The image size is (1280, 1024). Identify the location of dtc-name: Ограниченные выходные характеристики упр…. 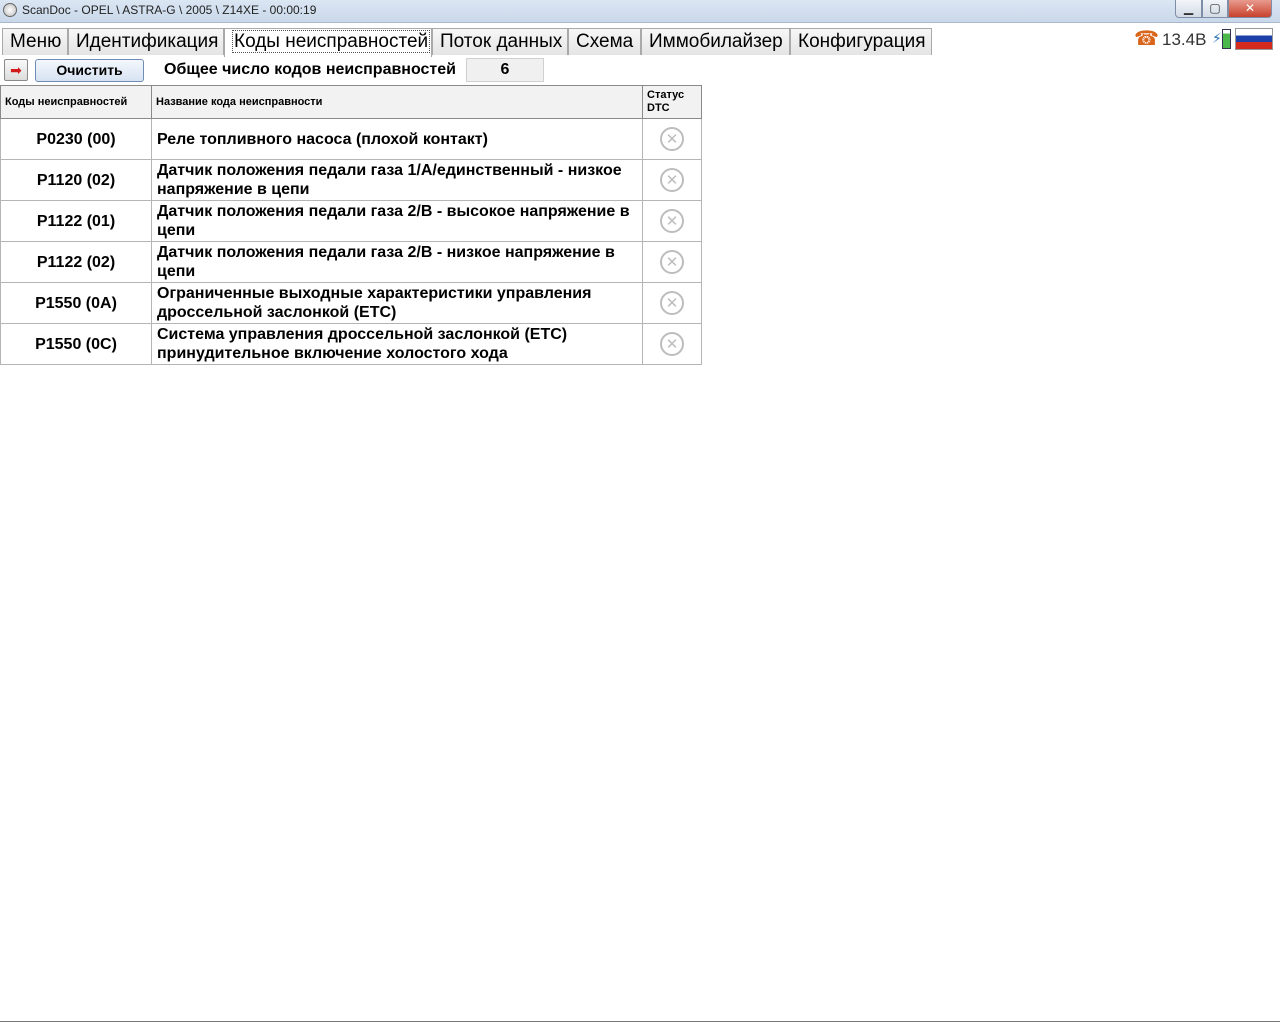
(397, 303).